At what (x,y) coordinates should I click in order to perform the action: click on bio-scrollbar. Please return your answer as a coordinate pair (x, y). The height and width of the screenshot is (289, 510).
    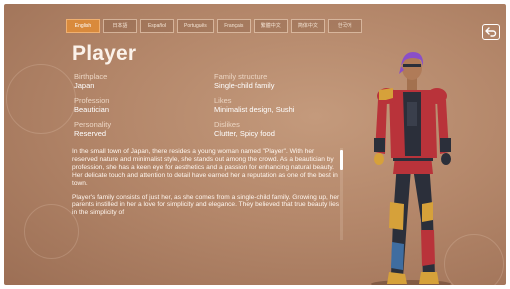
    Looking at the image, I should click on (341, 194).